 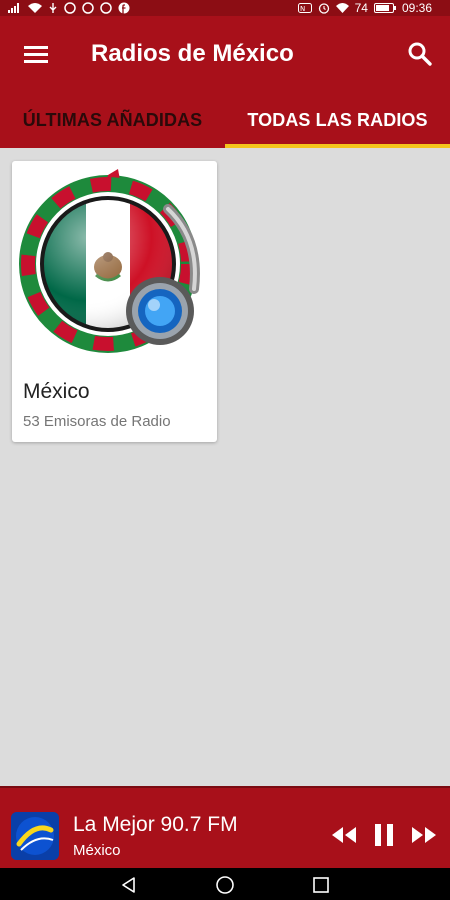 What do you see at coordinates (13, 8) in the screenshot?
I see `signal-icon` at bounding box center [13, 8].